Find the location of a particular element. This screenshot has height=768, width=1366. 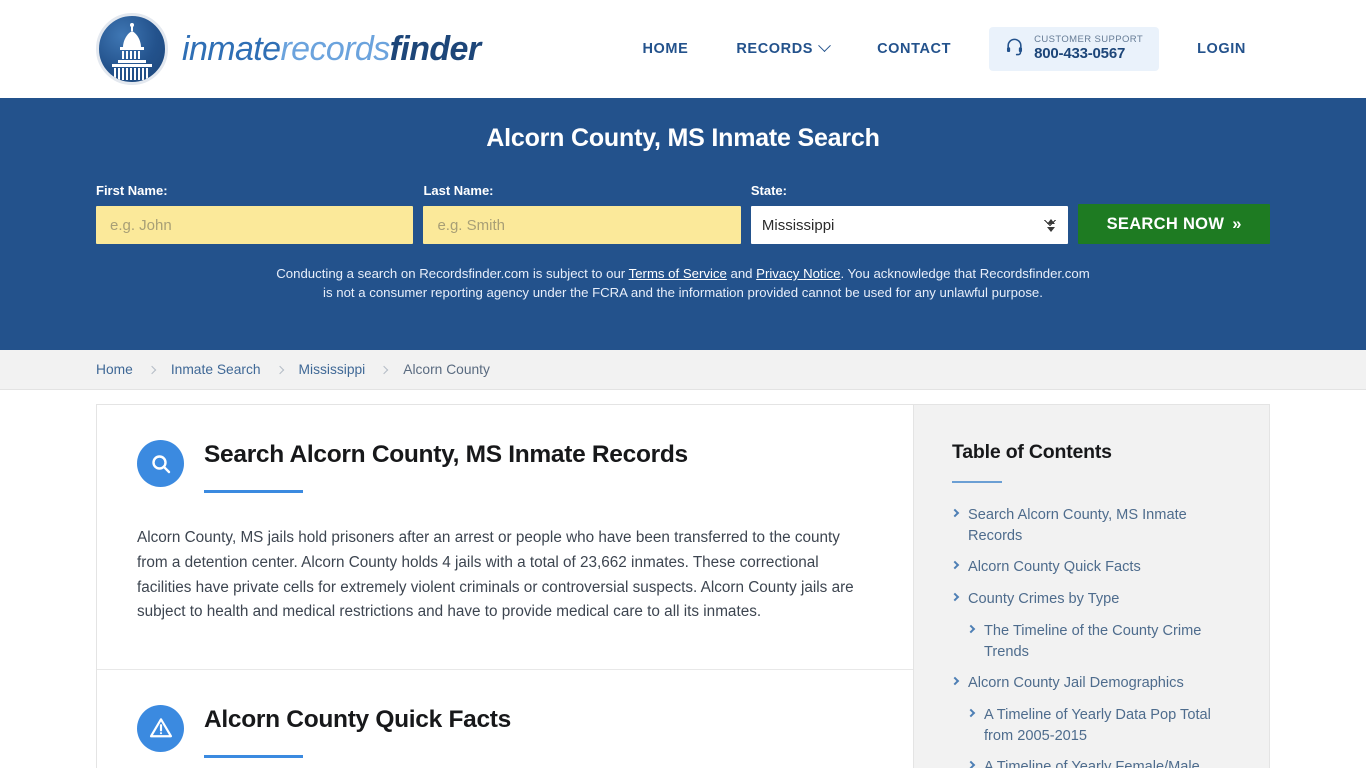

brand-logo-link: inmaterecordsfinder is located at coordinates (288, 49).